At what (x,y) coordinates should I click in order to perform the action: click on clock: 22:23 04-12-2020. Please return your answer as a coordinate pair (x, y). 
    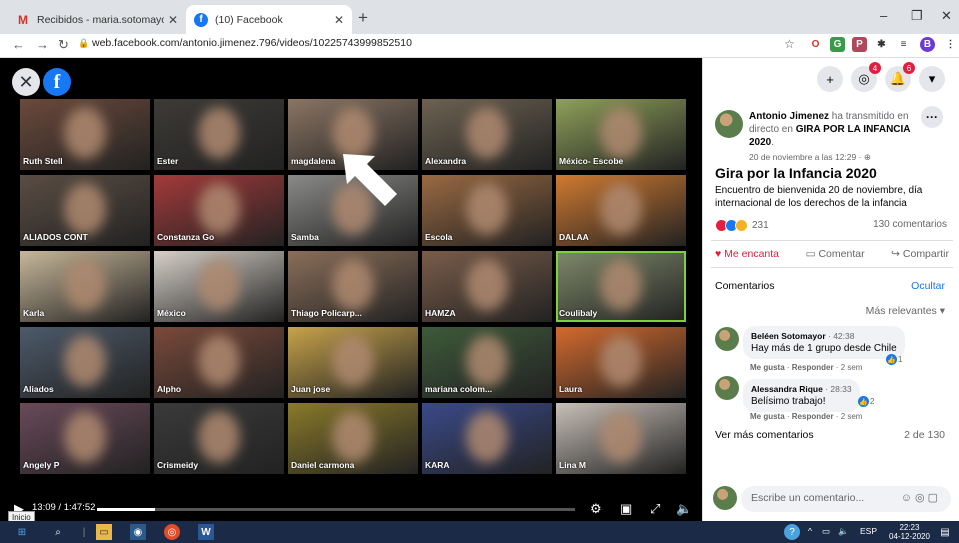
    Looking at the image, I should click on (909, 532).